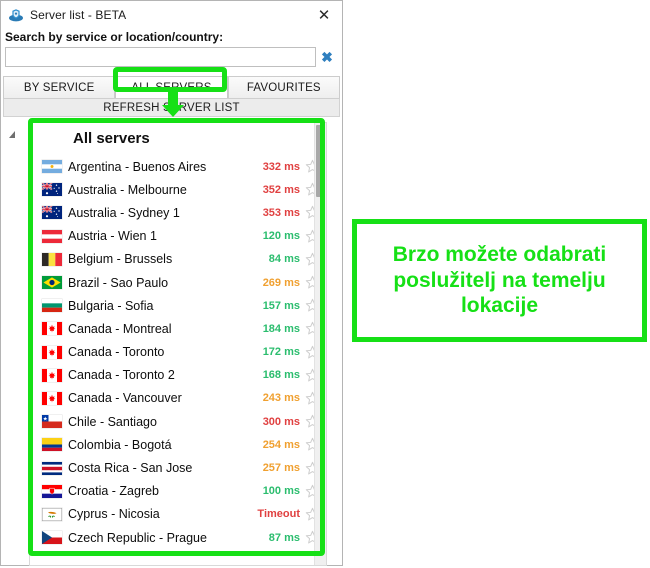 The image size is (650, 568). What do you see at coordinates (59, 87) in the screenshot?
I see `tab-by-service: BY SERVICE` at bounding box center [59, 87].